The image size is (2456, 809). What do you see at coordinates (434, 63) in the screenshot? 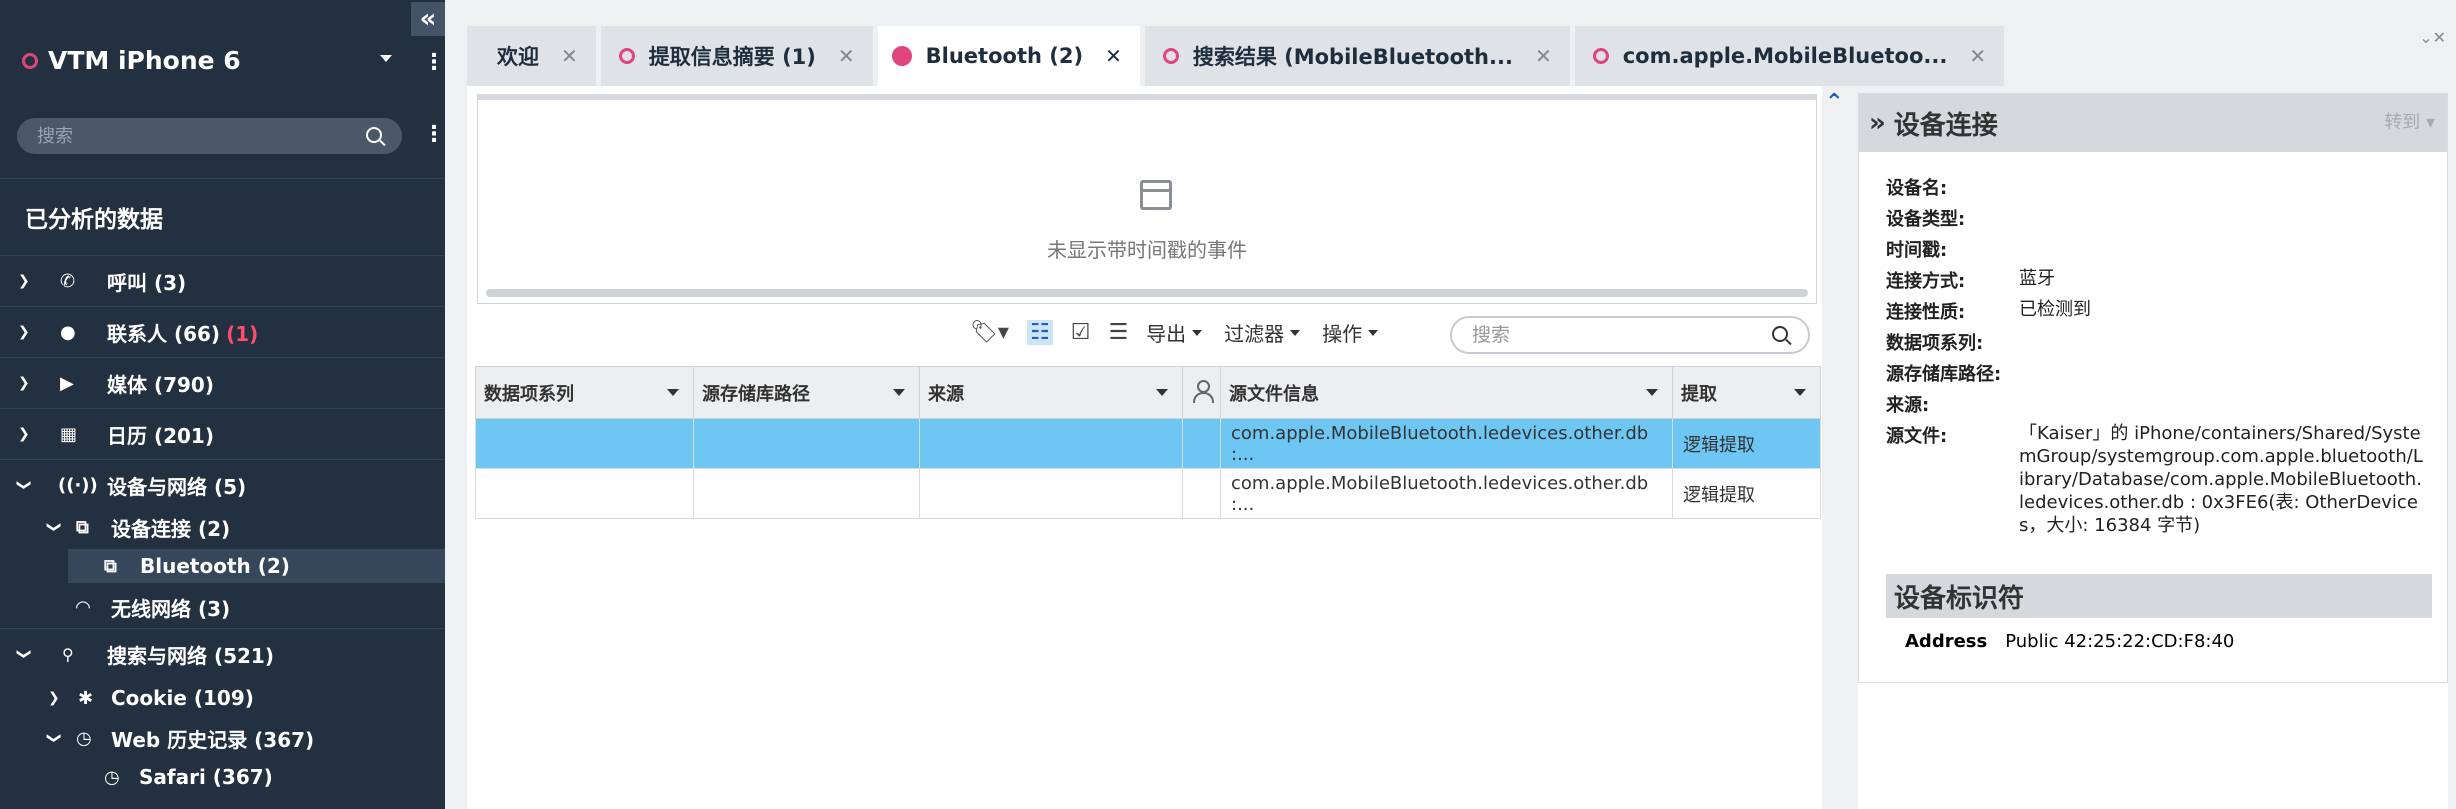
I see `case-menu-icon: ⋮` at bounding box center [434, 63].